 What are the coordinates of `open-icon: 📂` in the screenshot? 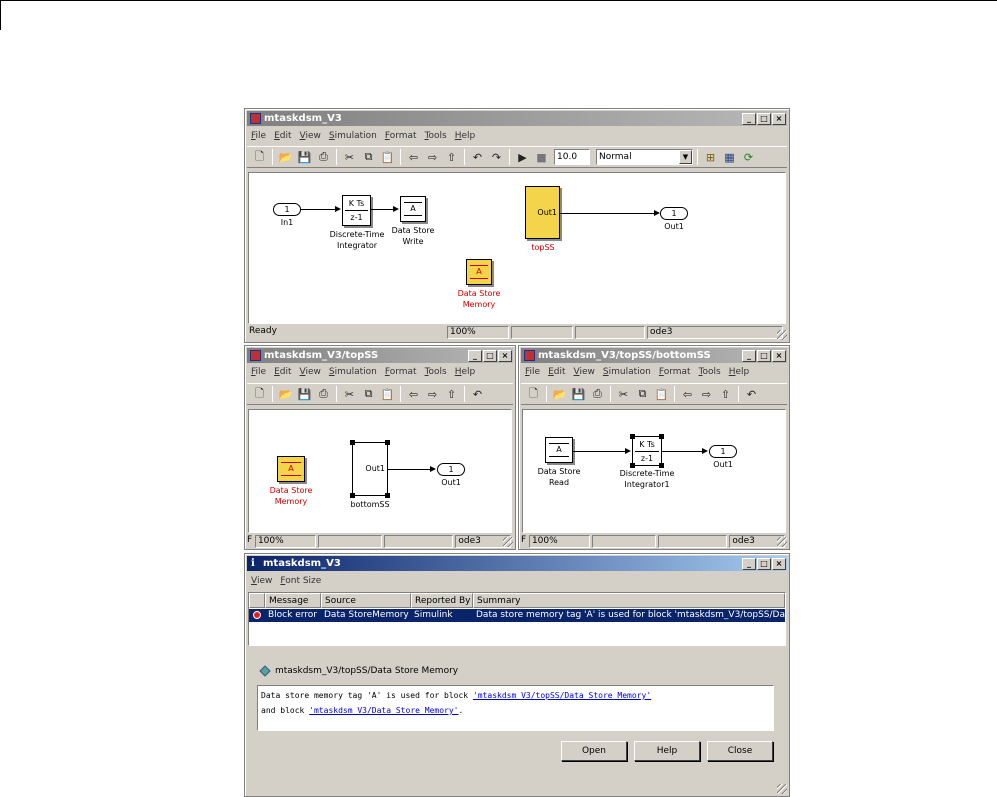 It's located at (559, 394).